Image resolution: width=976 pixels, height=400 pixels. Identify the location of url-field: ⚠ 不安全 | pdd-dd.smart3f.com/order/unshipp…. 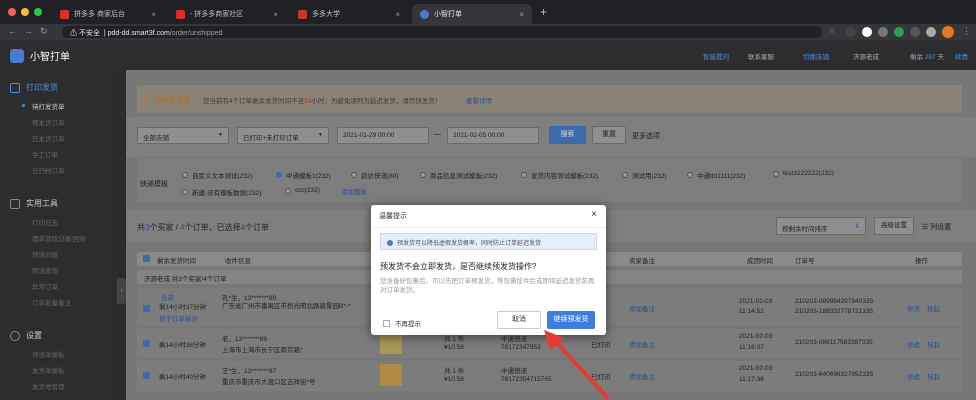
(442, 32).